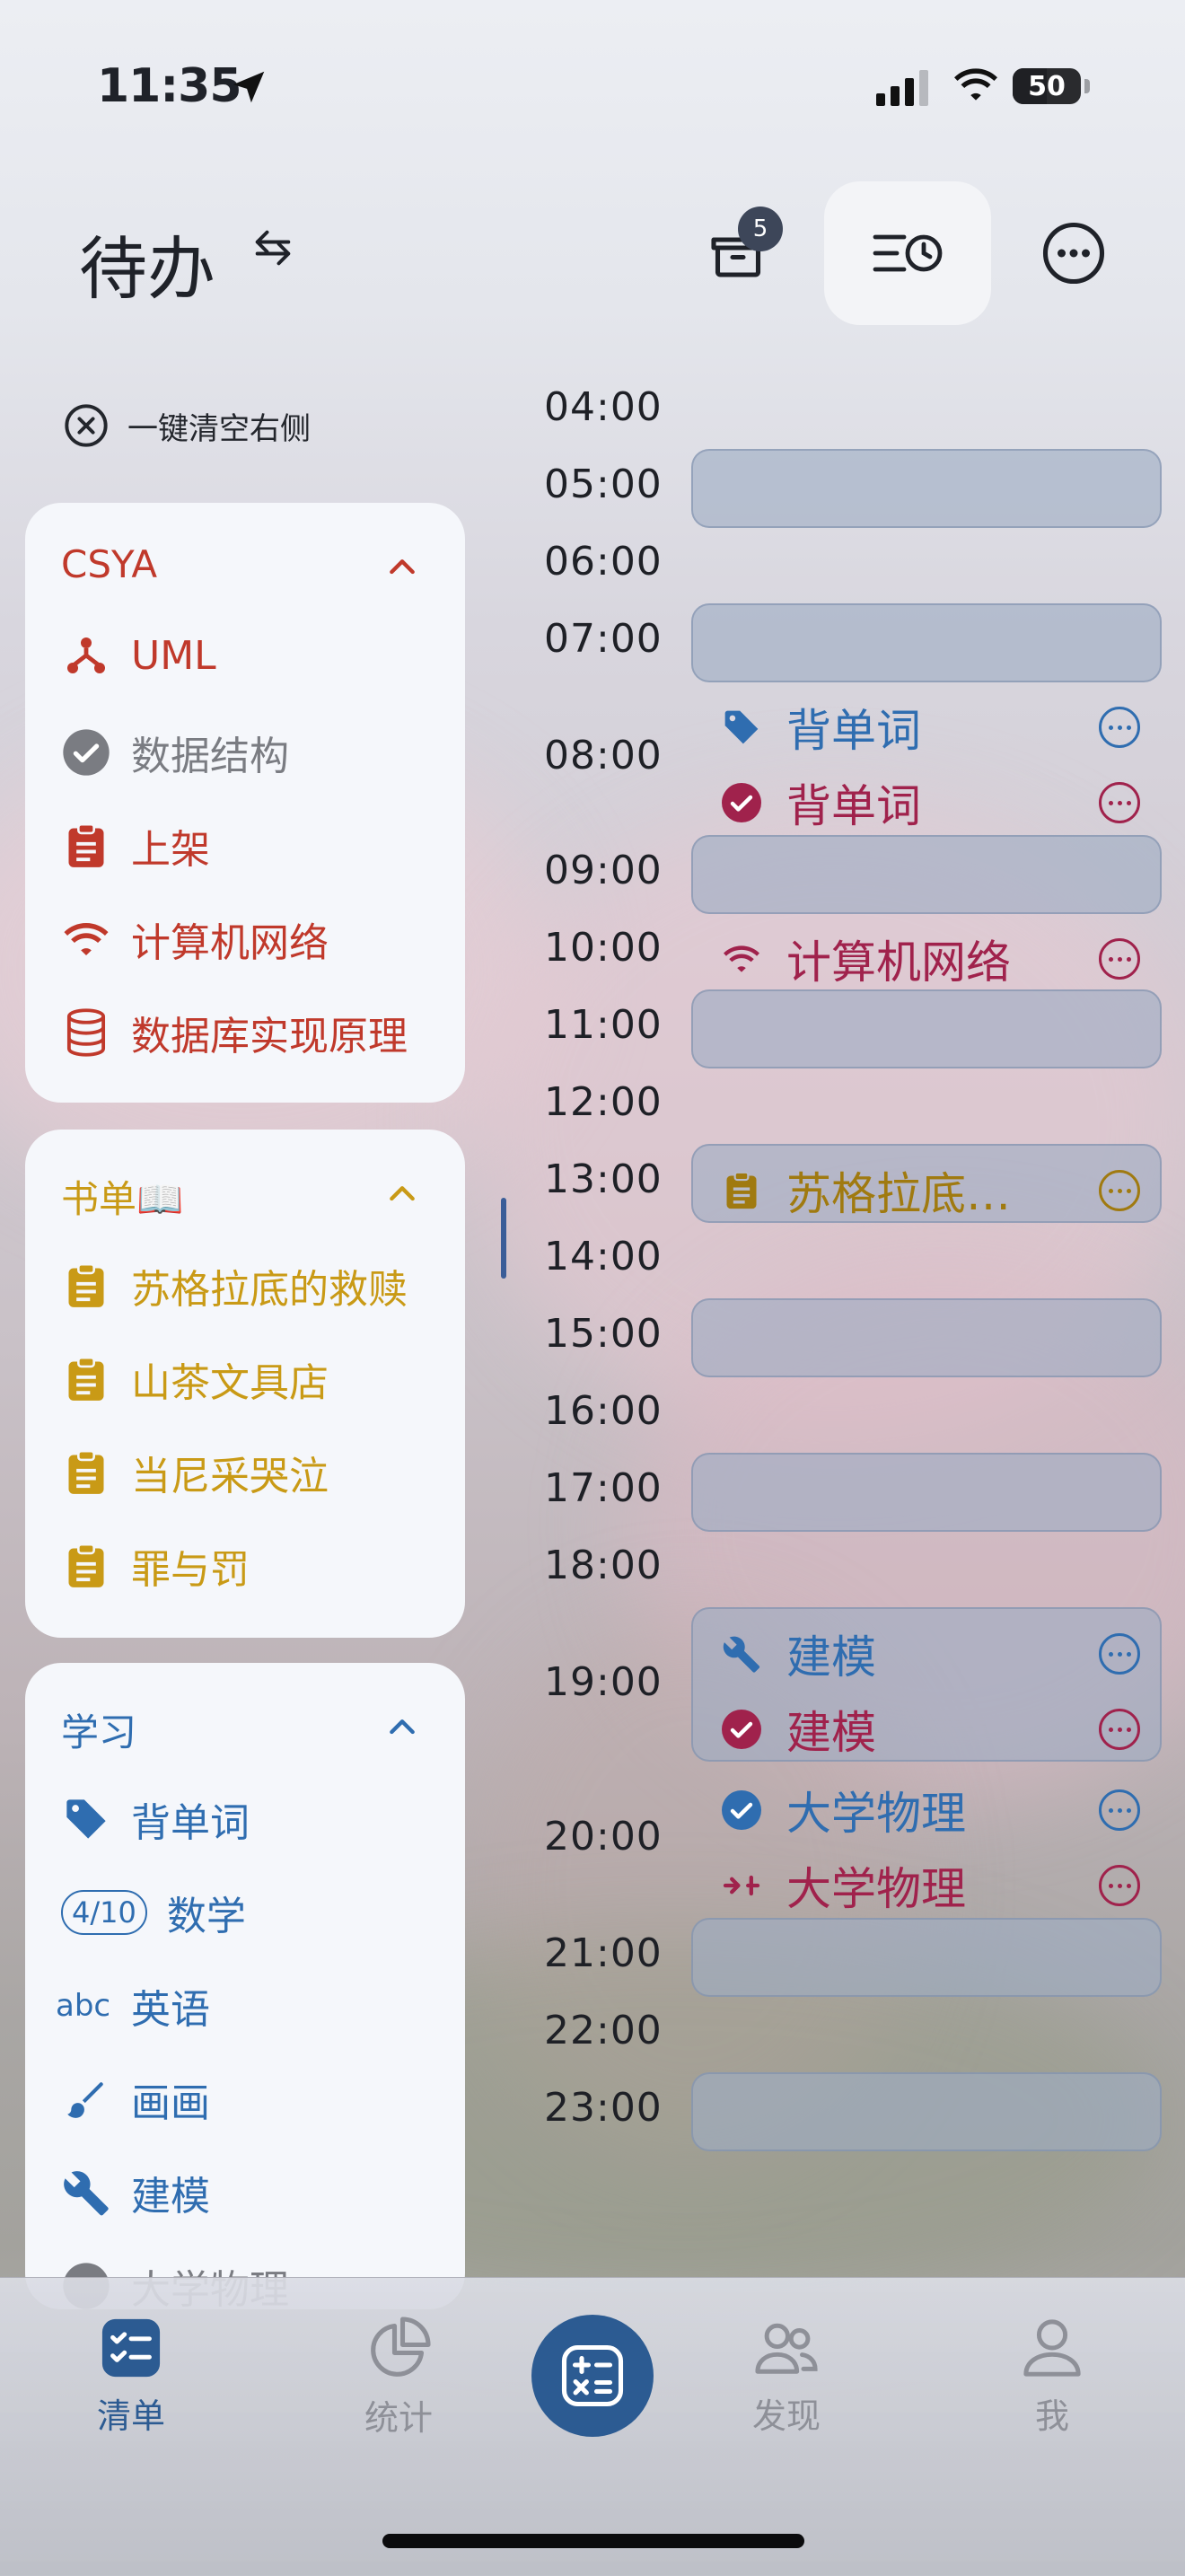 This screenshot has height=2576, width=1185. Describe the element at coordinates (155, 1819) in the screenshot. I see `list-item-vocab: 背单词` at that location.